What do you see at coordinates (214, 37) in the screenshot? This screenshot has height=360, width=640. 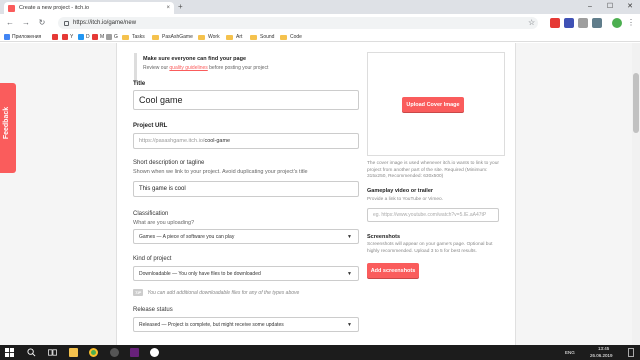 I see `folder-label: Work` at bounding box center [214, 37].